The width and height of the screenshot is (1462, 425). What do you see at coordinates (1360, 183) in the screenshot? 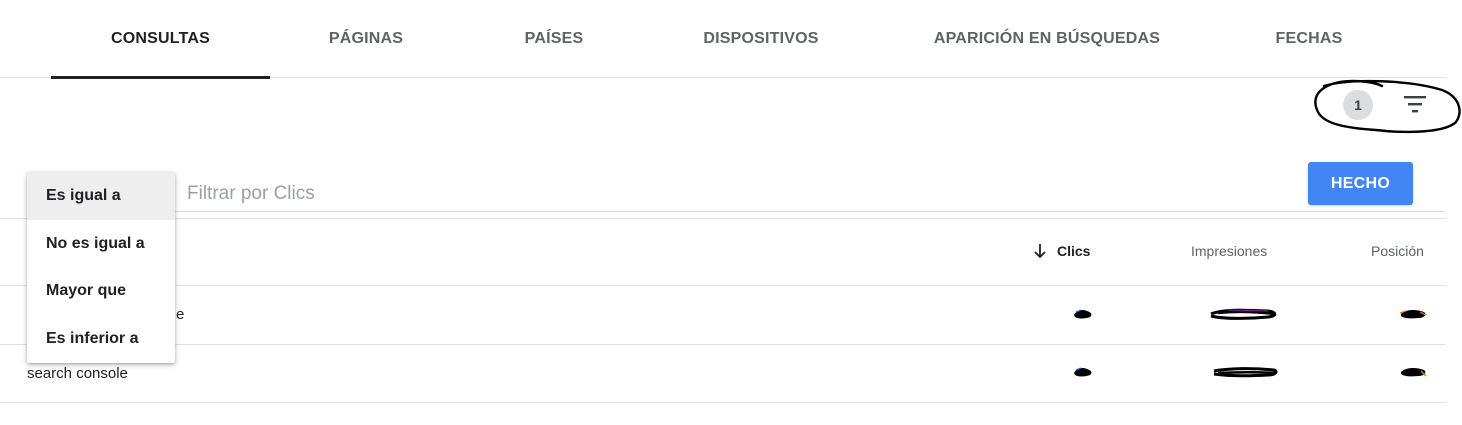
I see `done-button: HECHO` at bounding box center [1360, 183].